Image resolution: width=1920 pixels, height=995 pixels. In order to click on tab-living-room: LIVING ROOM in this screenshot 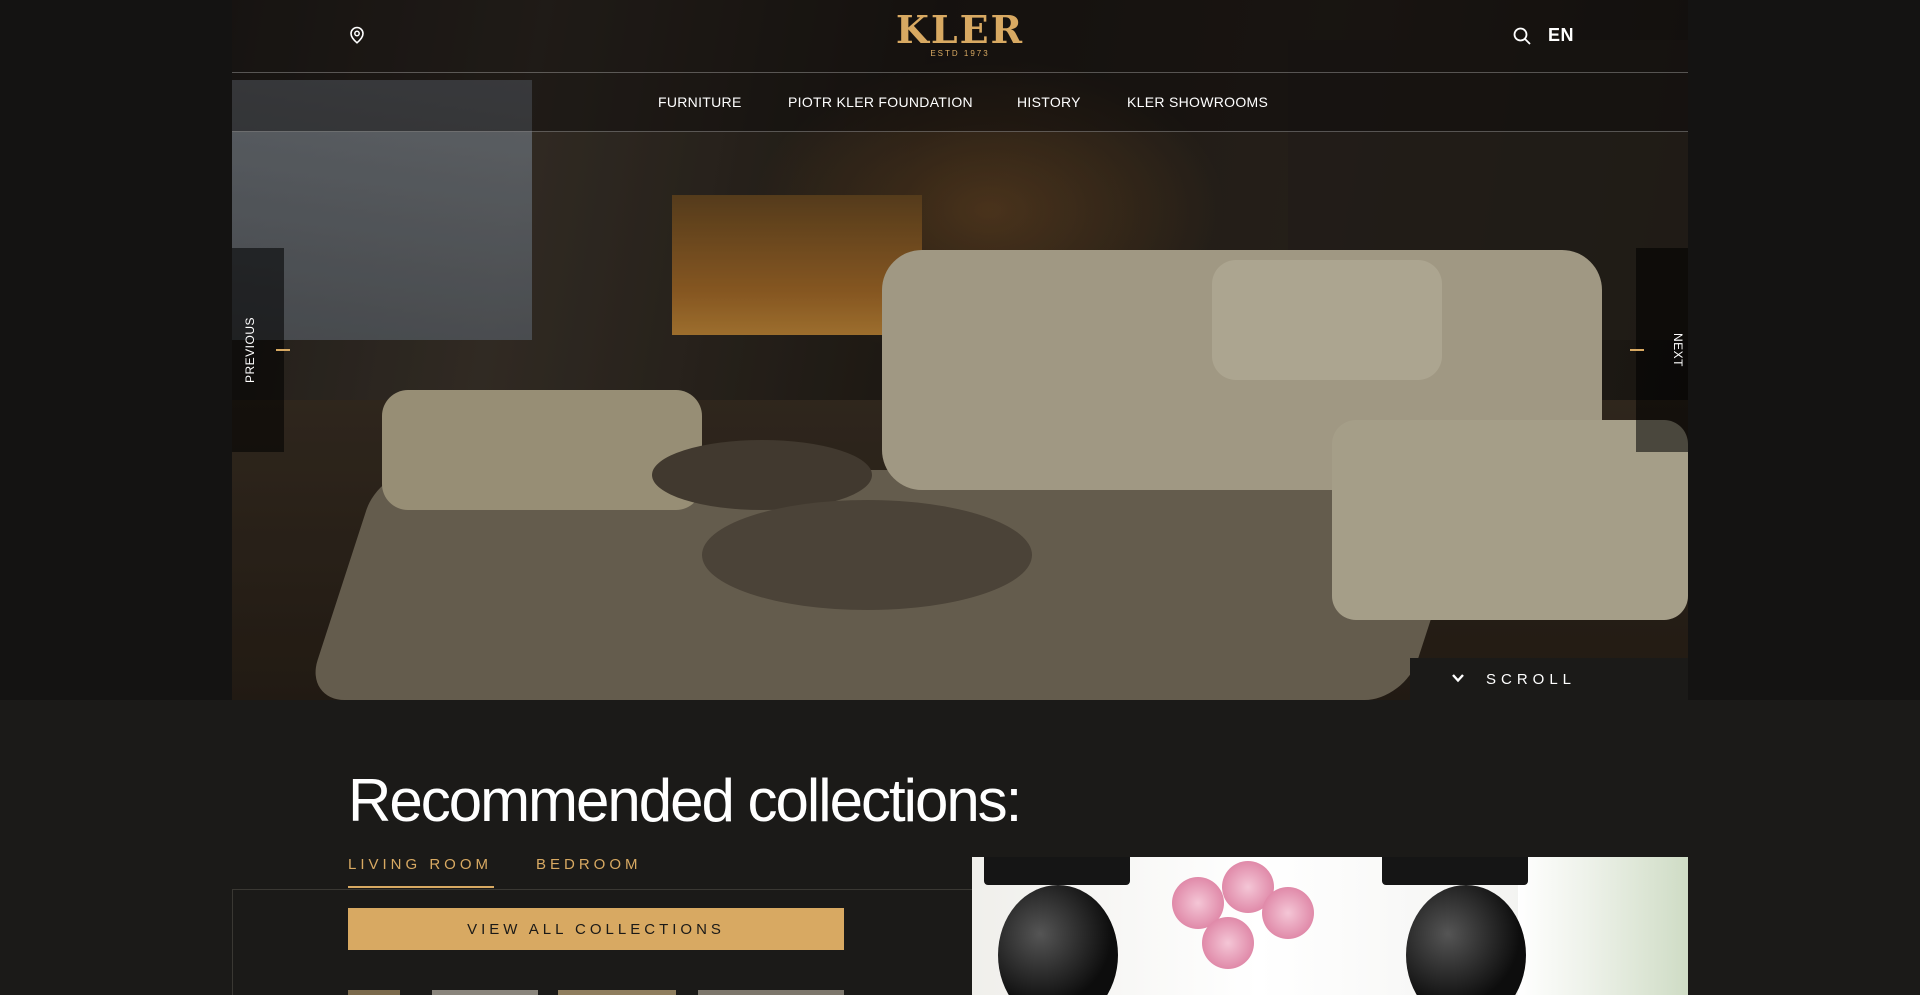, I will do `click(420, 864)`.